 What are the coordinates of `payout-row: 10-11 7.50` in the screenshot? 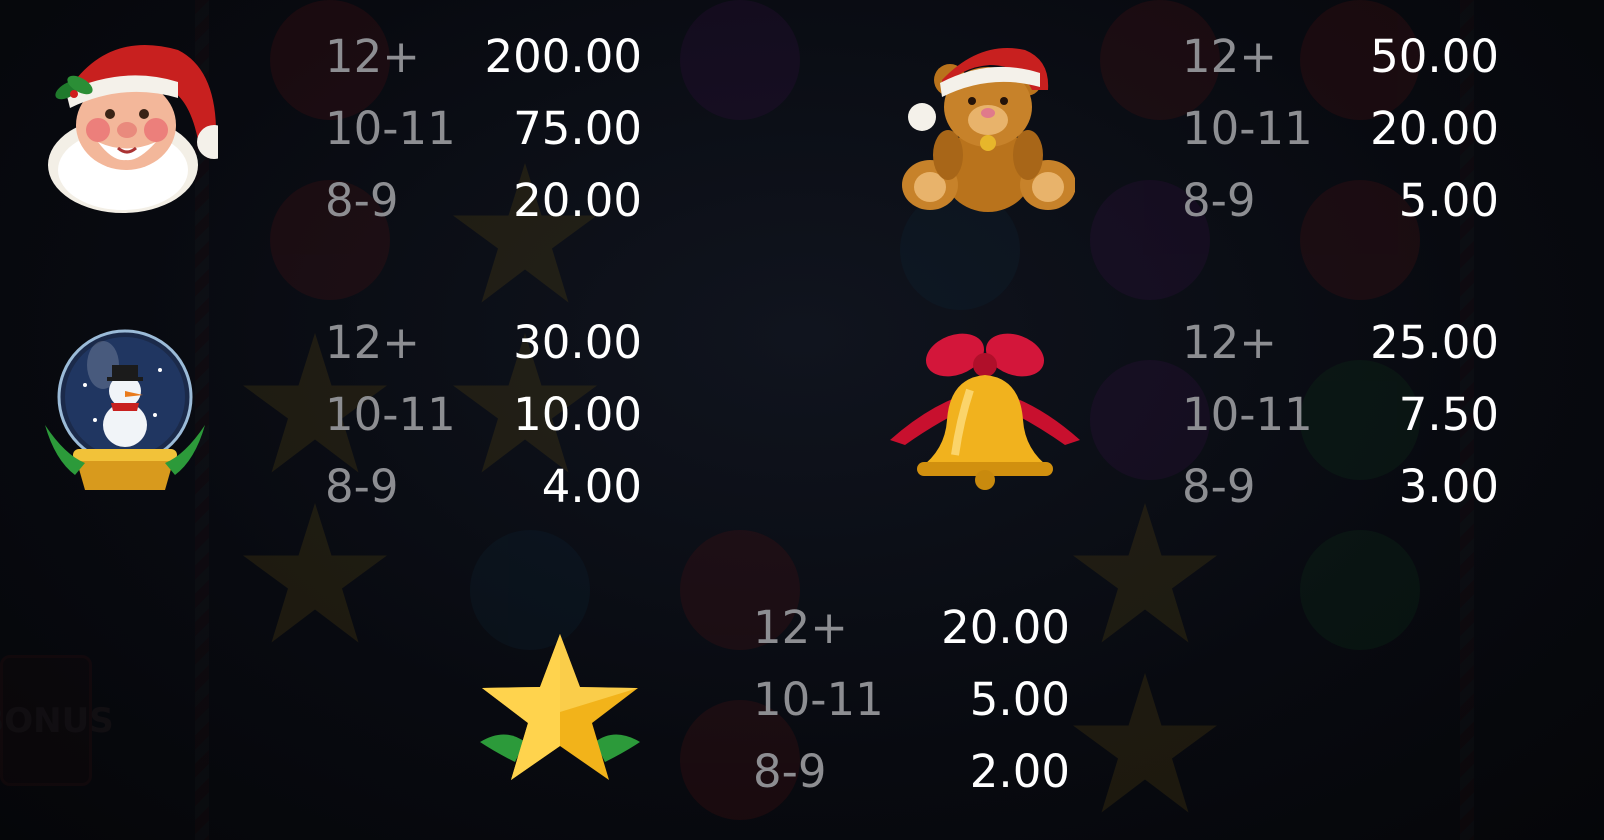 It's located at (1340, 415).